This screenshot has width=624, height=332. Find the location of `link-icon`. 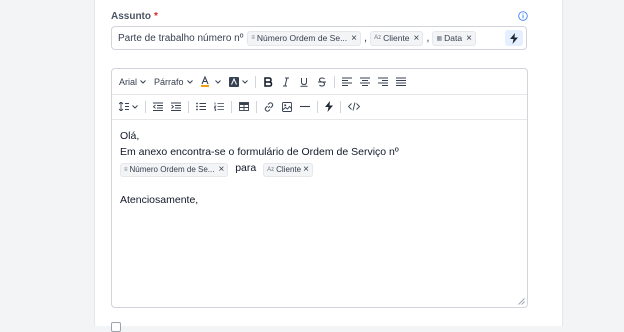

link-icon is located at coordinates (269, 106).